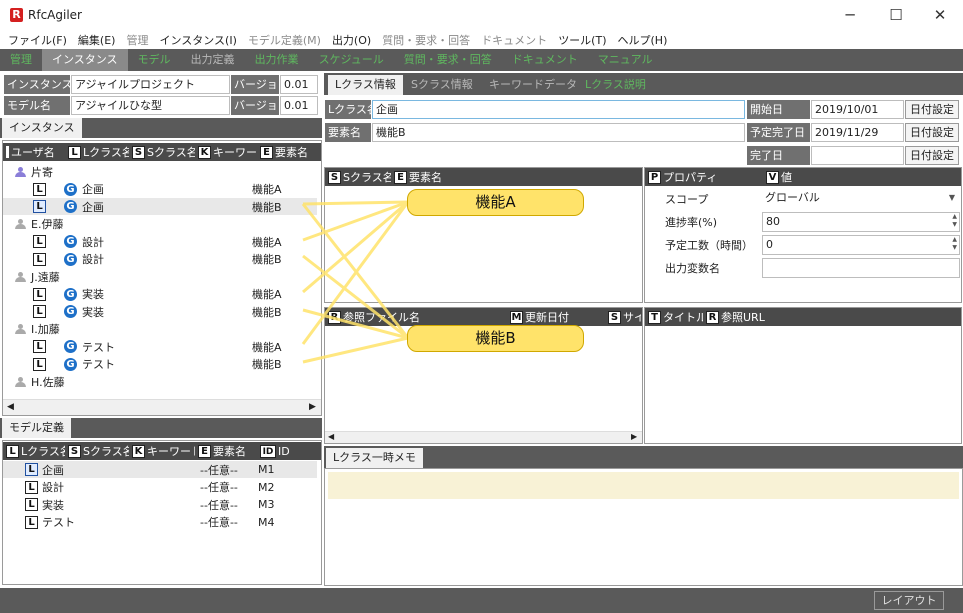  I want to click on layout-button: レイアウト, so click(909, 600).